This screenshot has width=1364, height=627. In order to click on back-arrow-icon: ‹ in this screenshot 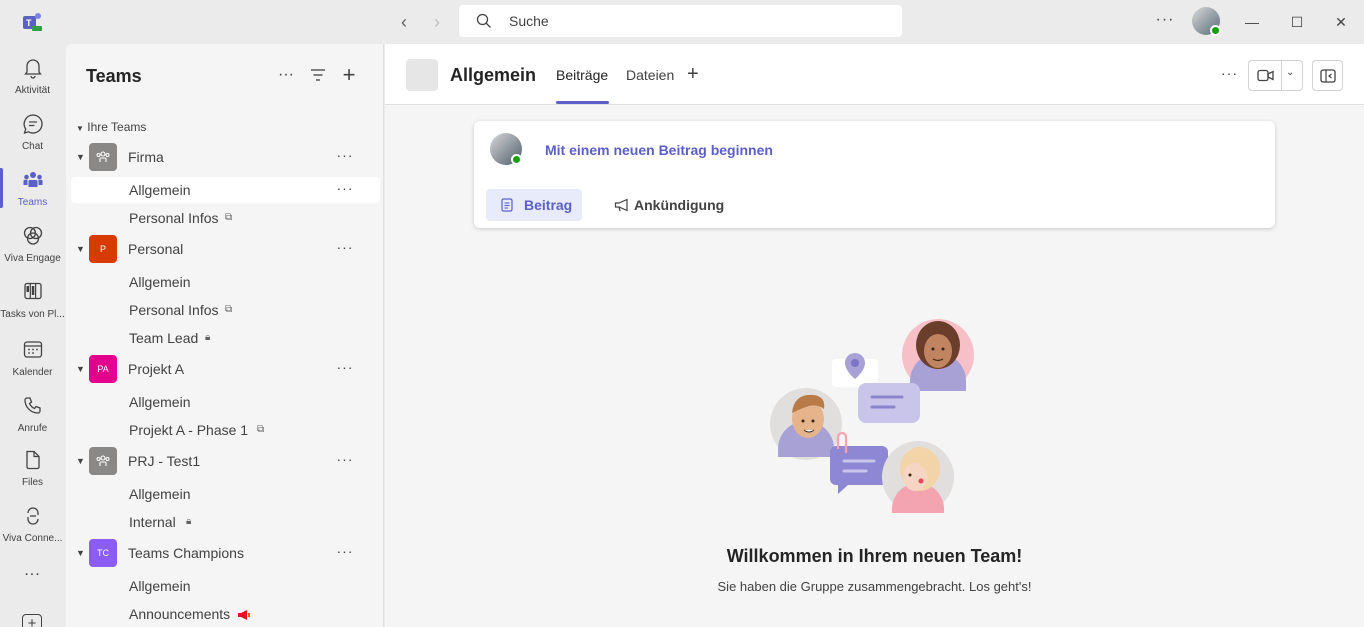, I will do `click(404, 22)`.